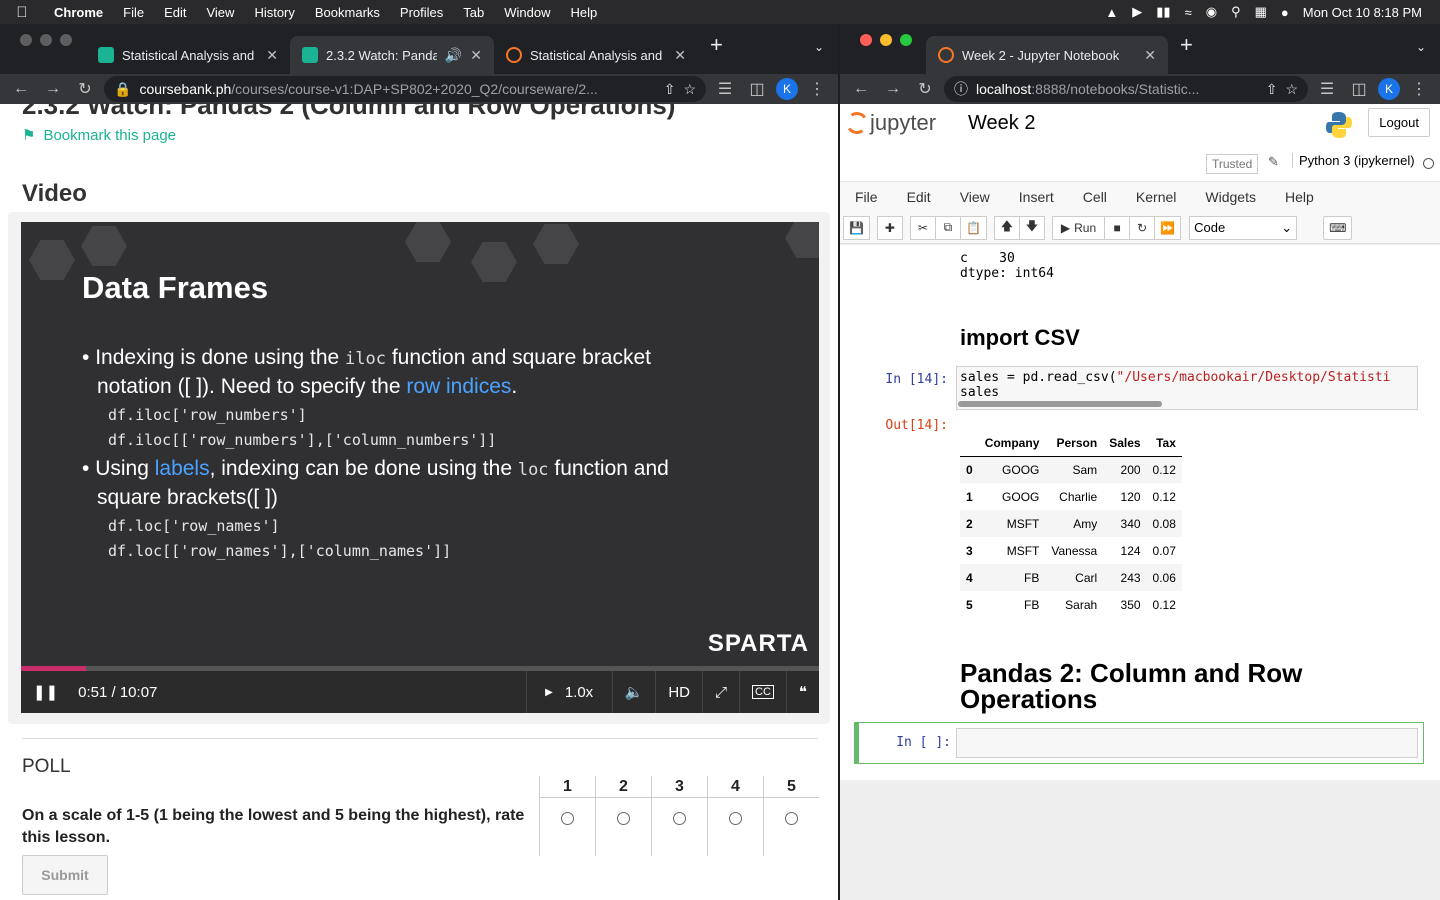 The image size is (1440, 900). What do you see at coordinates (1142, 227) in the screenshot?
I see `restart-icon: ↻` at bounding box center [1142, 227].